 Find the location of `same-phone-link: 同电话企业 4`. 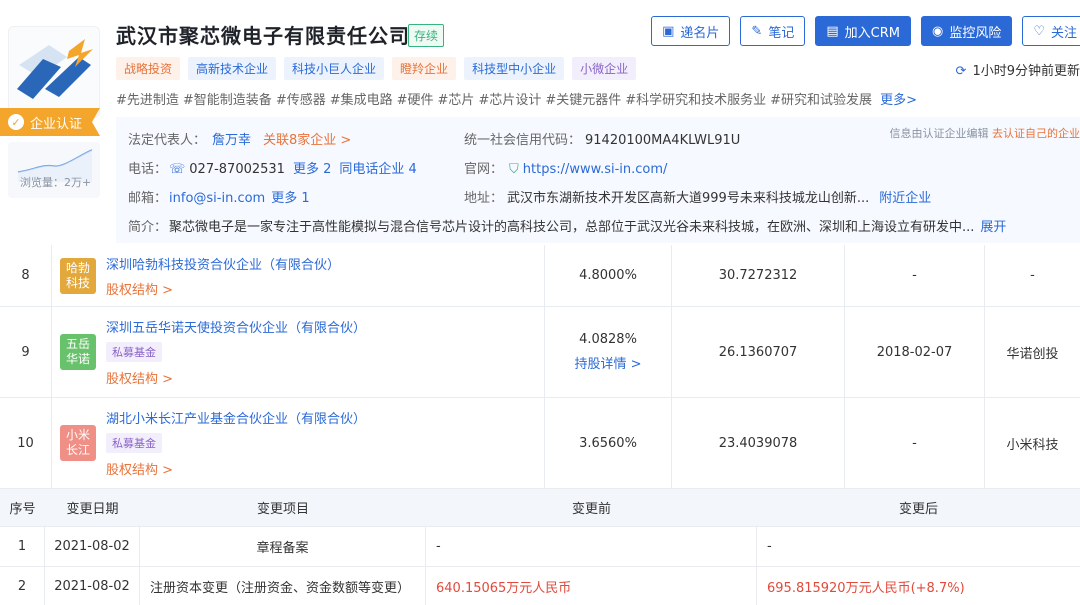

same-phone-link: 同电话企业 4 is located at coordinates (377, 169).